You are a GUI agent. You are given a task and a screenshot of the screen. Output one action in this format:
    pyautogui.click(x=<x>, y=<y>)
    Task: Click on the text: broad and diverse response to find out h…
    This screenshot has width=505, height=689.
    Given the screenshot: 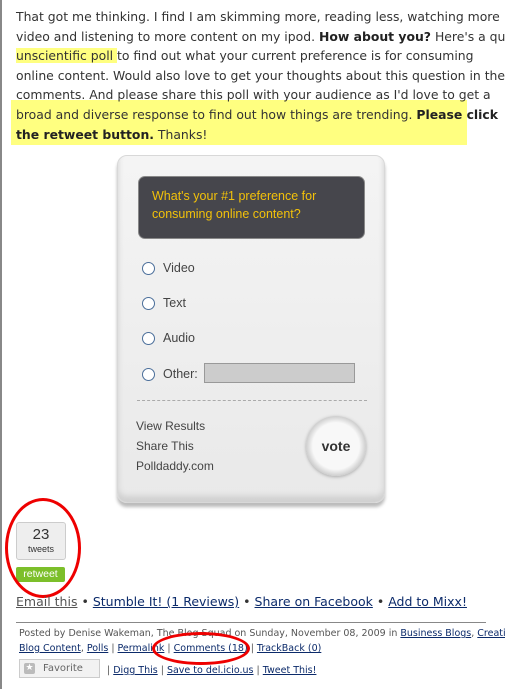 What is the action you would take?
    pyautogui.click(x=216, y=114)
    